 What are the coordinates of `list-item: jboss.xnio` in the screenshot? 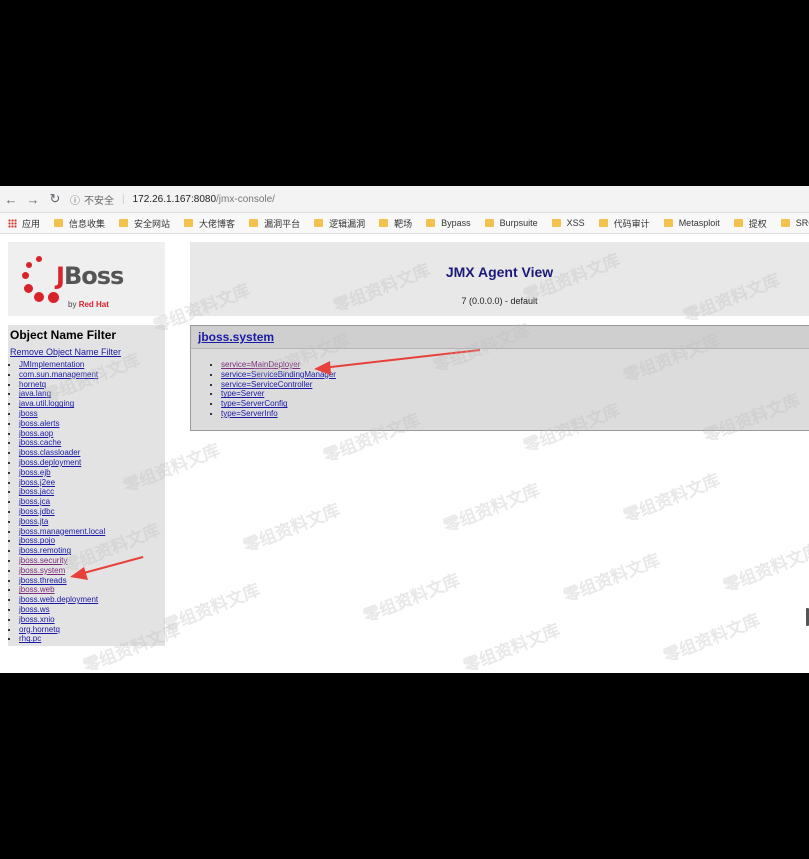 It's located at (92, 620).